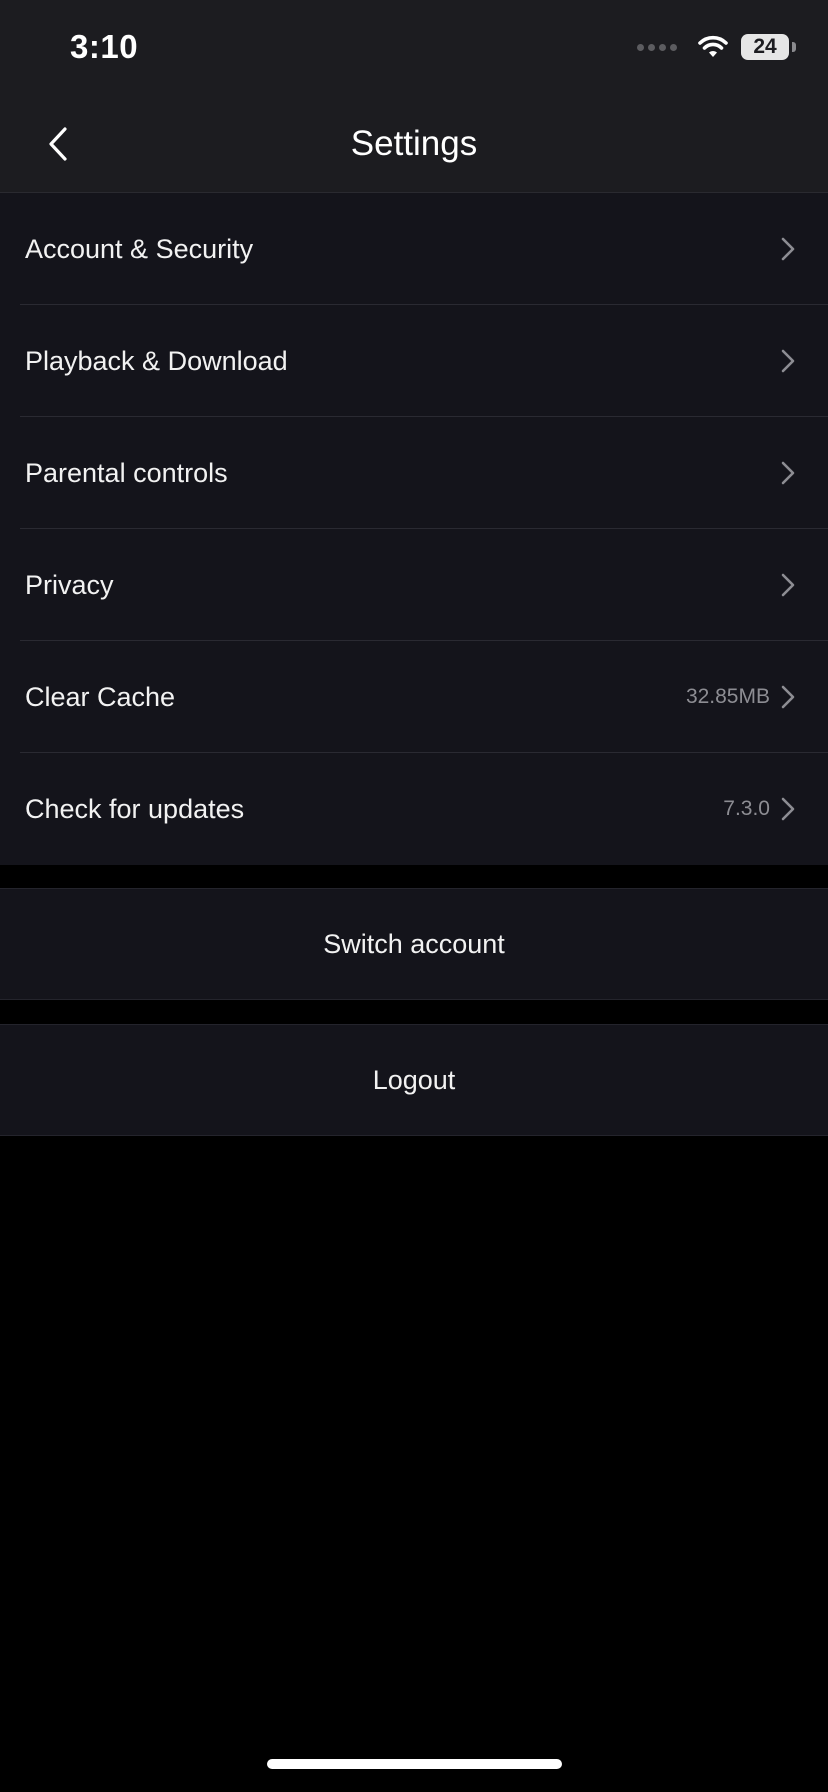  I want to click on page-title: Settings, so click(414, 143).